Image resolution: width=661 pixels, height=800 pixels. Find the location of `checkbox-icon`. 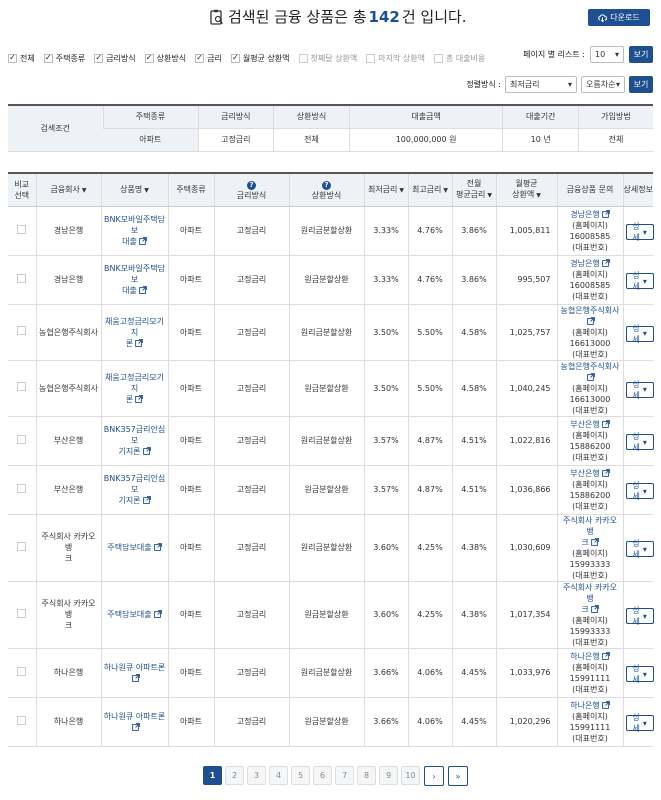

checkbox-icon is located at coordinates (371, 58).